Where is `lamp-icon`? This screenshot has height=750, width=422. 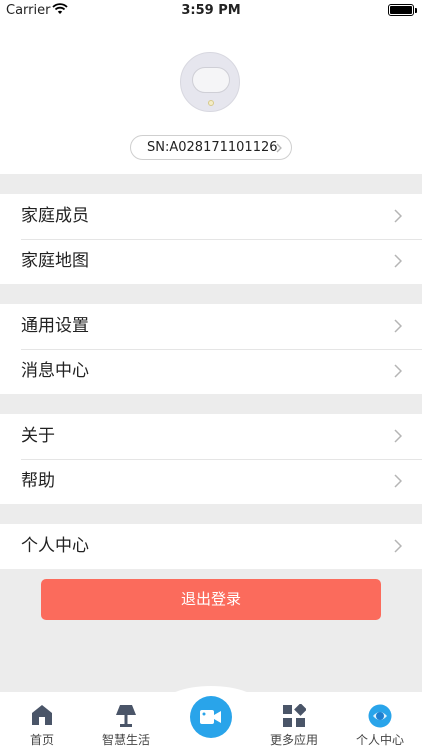 lamp-icon is located at coordinates (126, 716).